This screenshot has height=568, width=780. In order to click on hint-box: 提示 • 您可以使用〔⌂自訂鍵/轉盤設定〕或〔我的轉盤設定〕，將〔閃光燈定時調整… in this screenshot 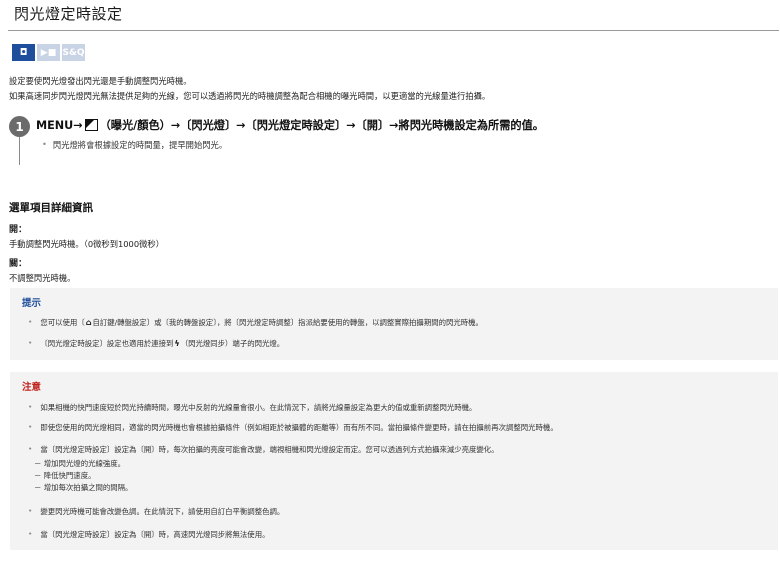, I will do `click(394, 324)`.